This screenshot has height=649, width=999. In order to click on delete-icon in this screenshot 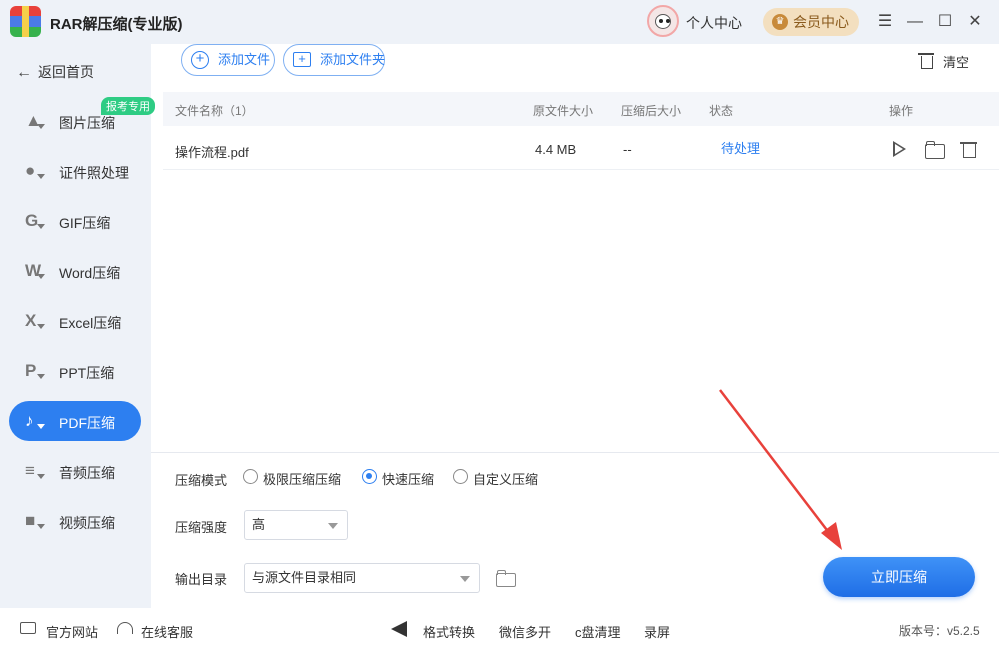, I will do `click(970, 149)`.